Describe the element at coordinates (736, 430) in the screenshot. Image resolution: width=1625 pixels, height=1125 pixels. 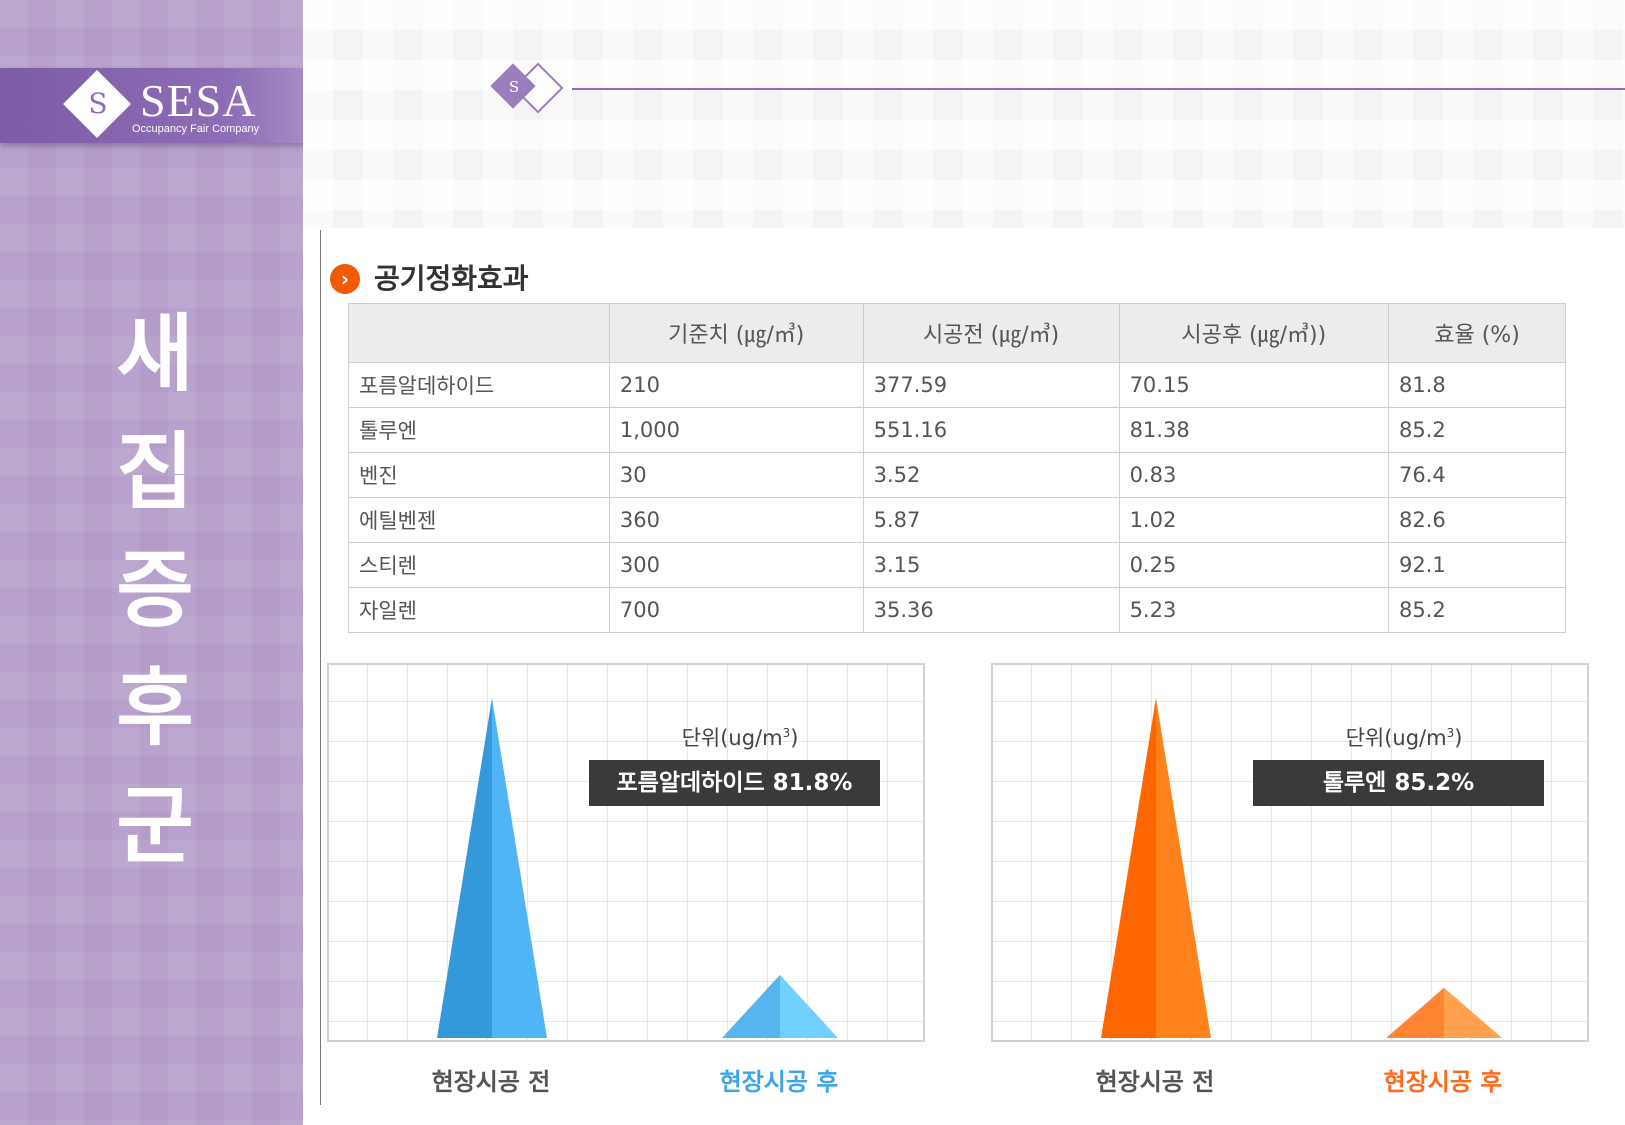
I see `table-cell: 1,000` at that location.